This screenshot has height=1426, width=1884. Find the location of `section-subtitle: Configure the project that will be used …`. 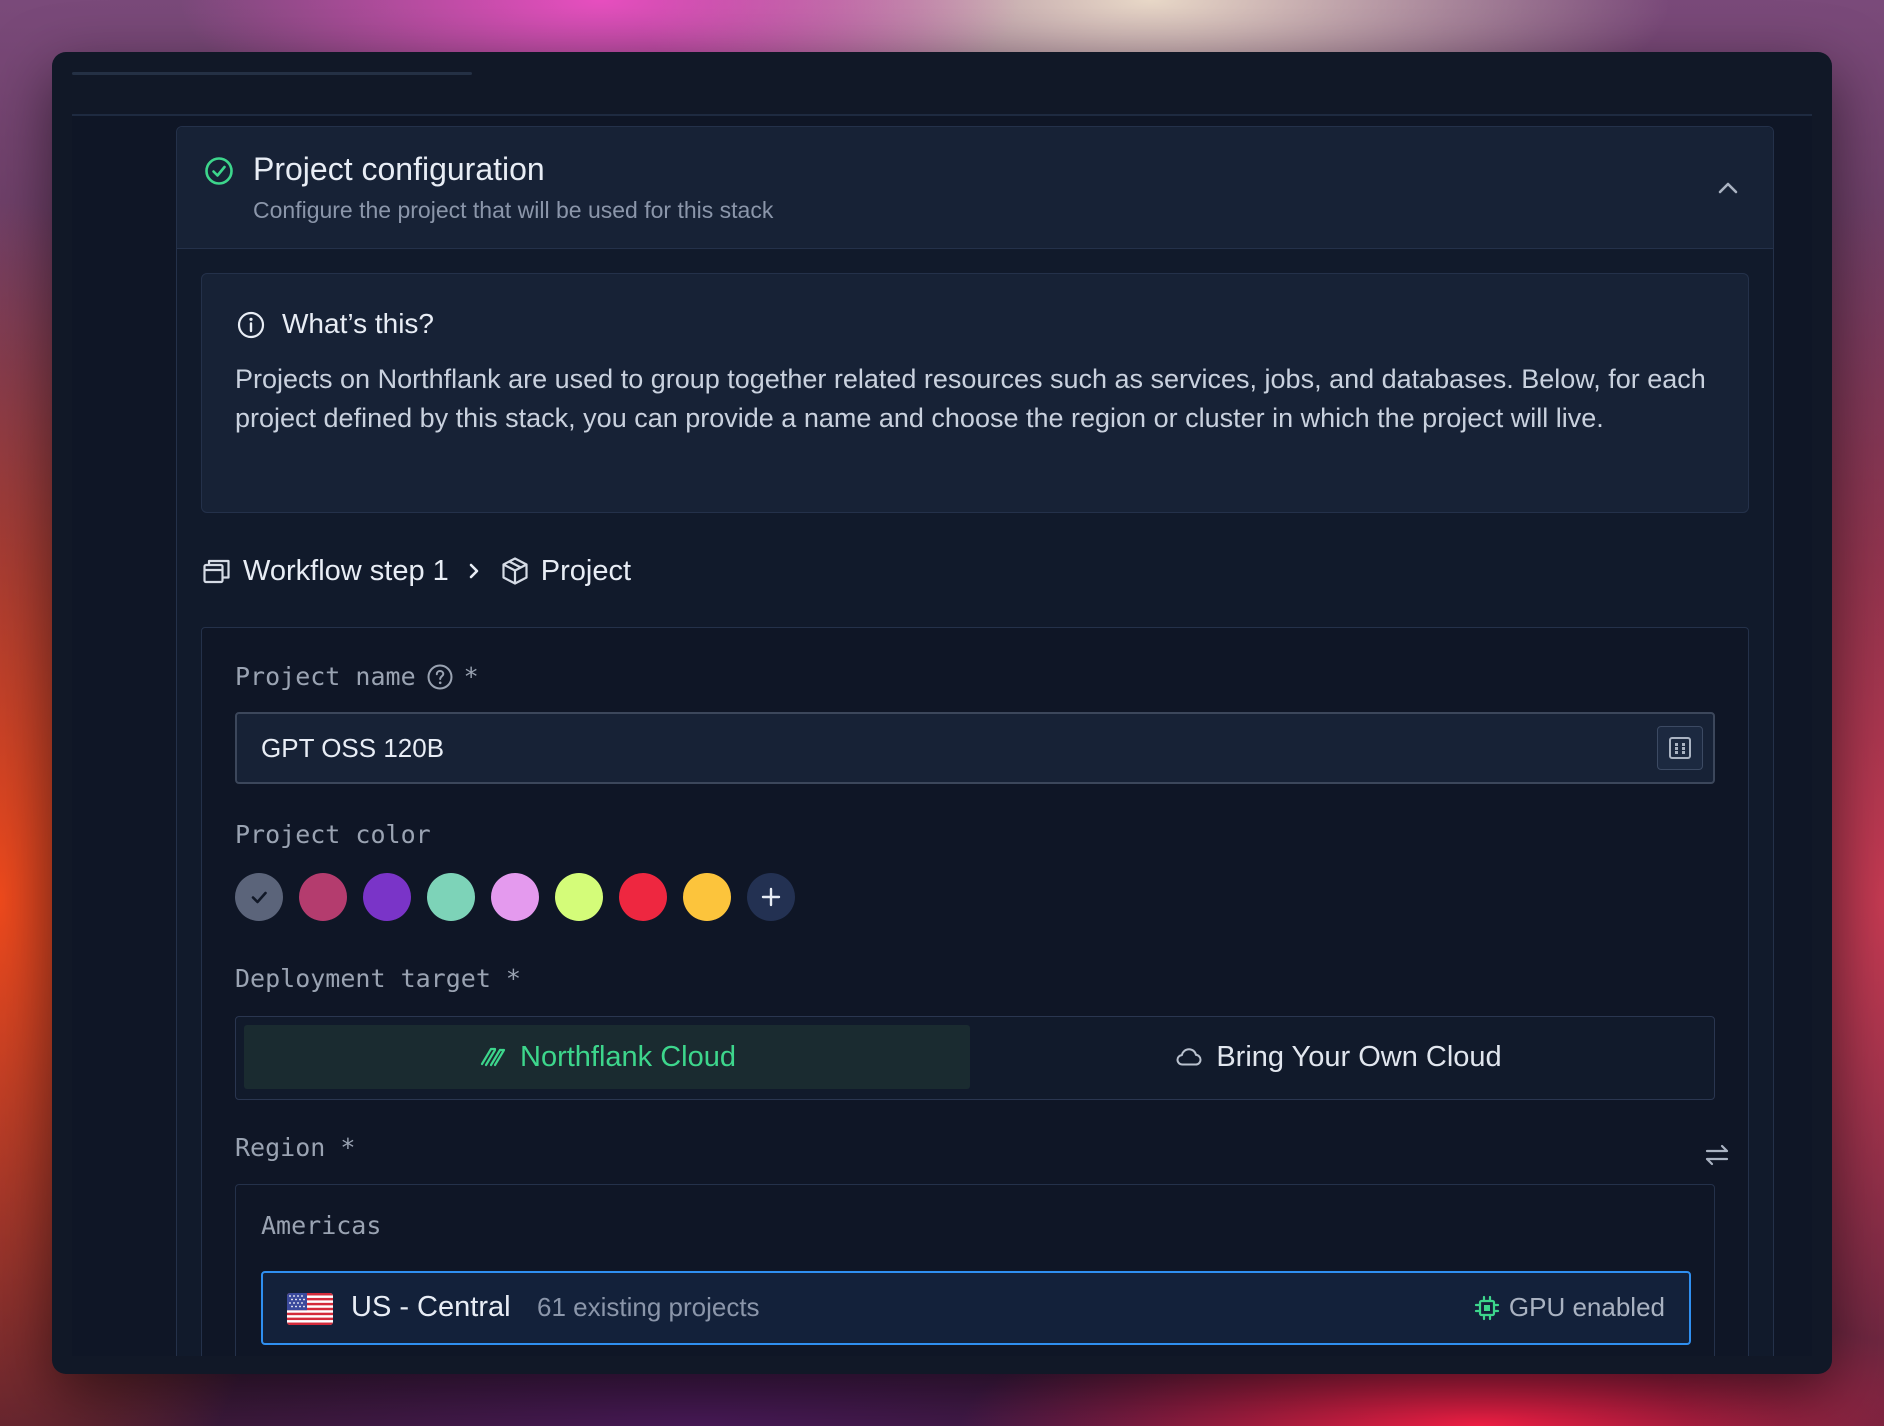

section-subtitle: Configure the project that will be used … is located at coordinates (513, 210).